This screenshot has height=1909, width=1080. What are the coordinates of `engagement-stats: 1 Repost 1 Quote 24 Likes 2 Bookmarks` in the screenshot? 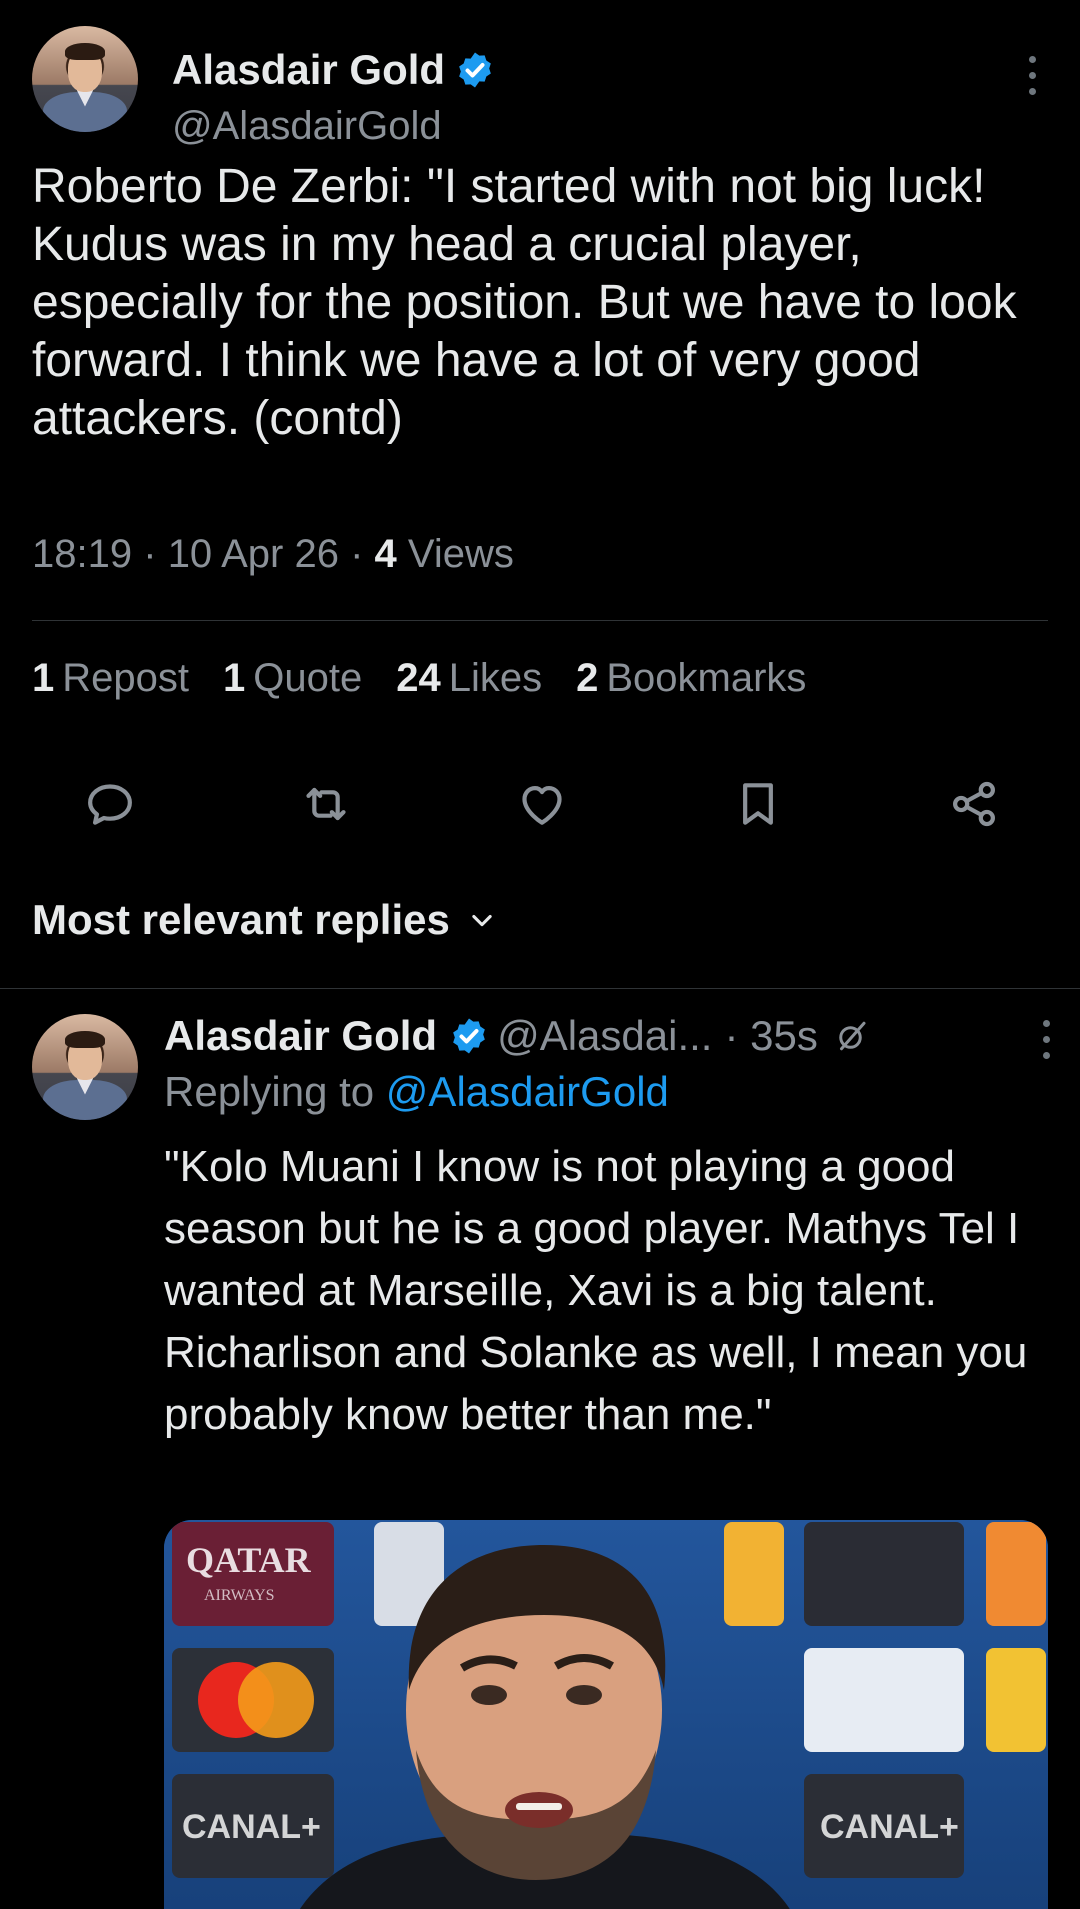 It's located at (419, 678).